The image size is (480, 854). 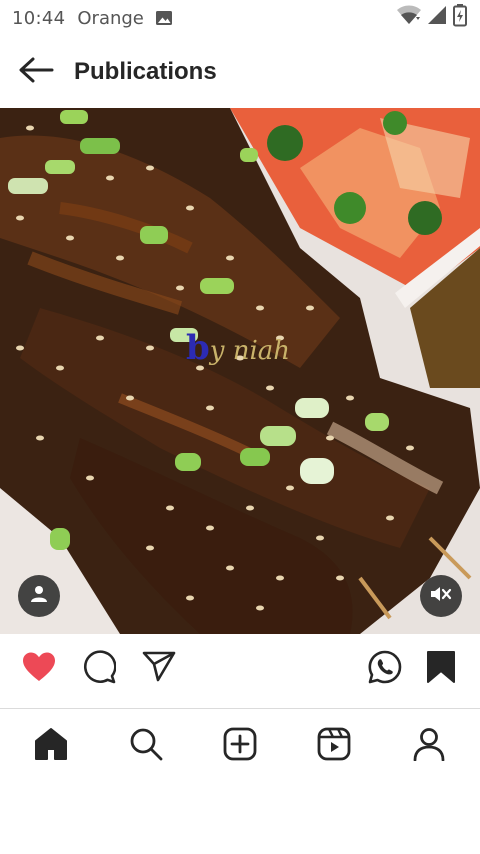 I want to click on nav-new-post, so click(x=240, y=747).